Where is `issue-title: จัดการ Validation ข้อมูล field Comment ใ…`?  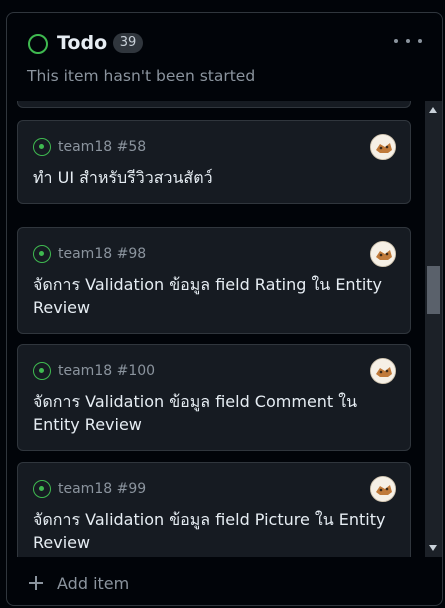 issue-title: จัดการ Validation ข้อมูล field Comment ใ… is located at coordinates (209, 413).